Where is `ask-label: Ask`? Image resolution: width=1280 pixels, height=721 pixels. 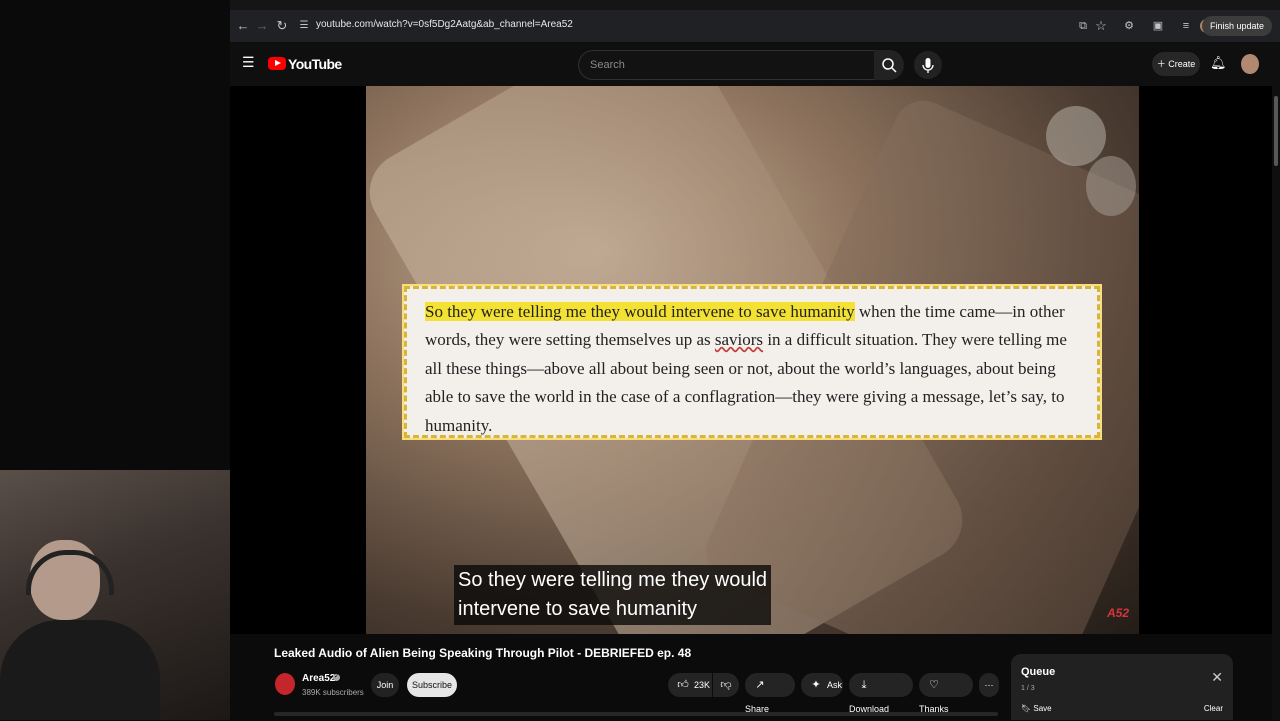
ask-label: Ask is located at coordinates (835, 685).